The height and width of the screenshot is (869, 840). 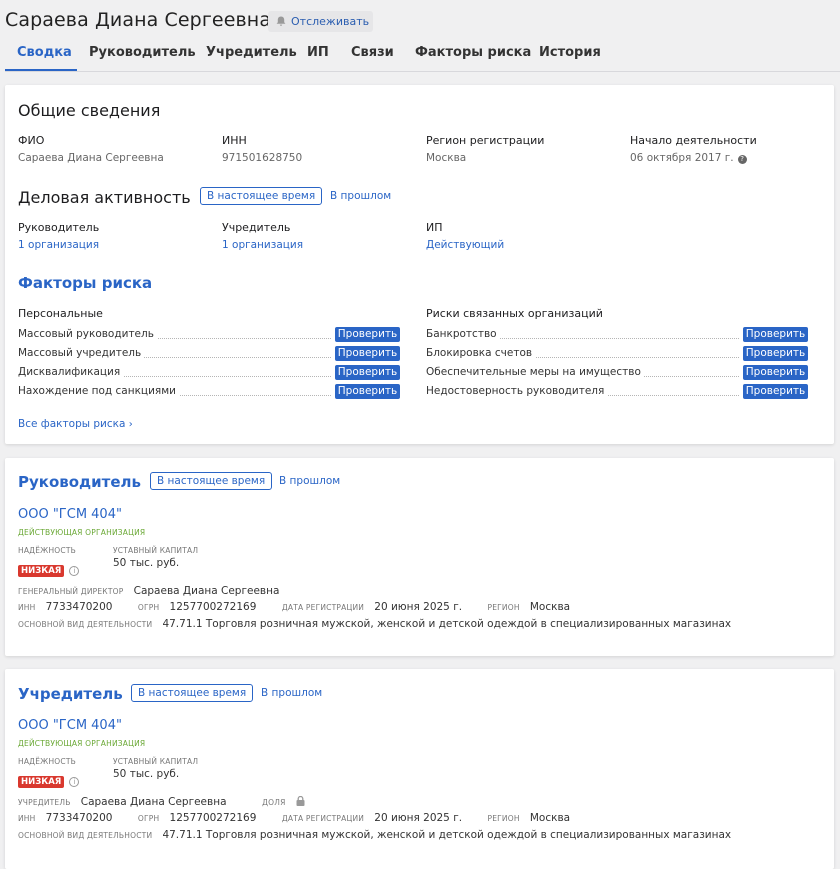 I want to click on manager-reliability: НИЗКАЯ i, so click(x=49, y=567).